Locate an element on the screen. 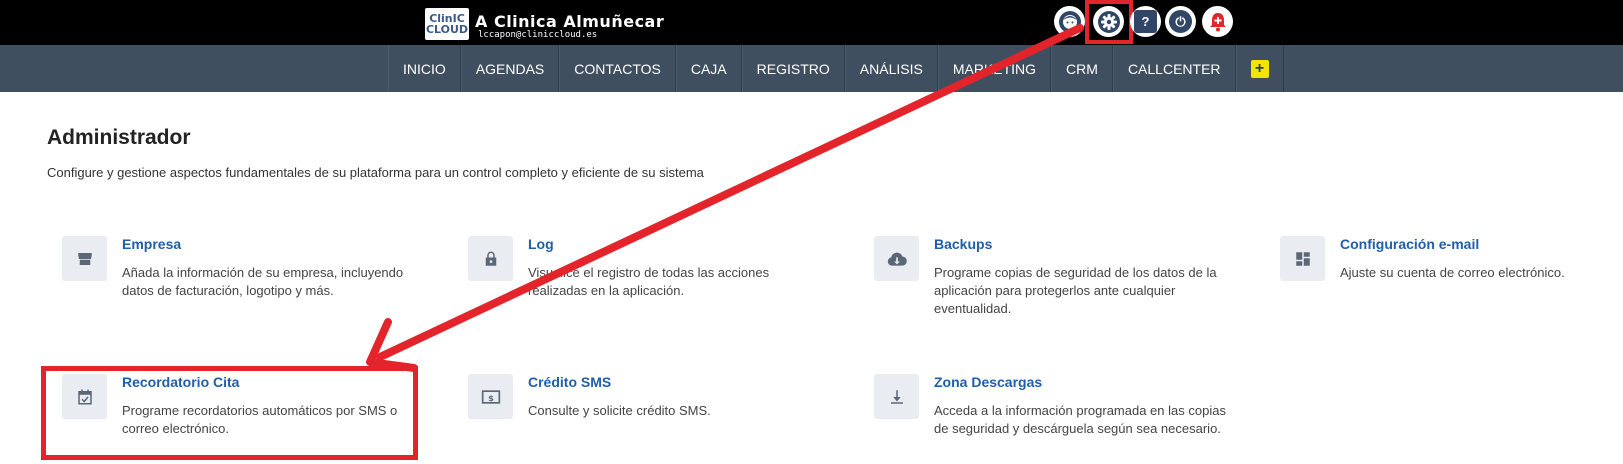  nav-add-item: + is located at coordinates (1259, 68).